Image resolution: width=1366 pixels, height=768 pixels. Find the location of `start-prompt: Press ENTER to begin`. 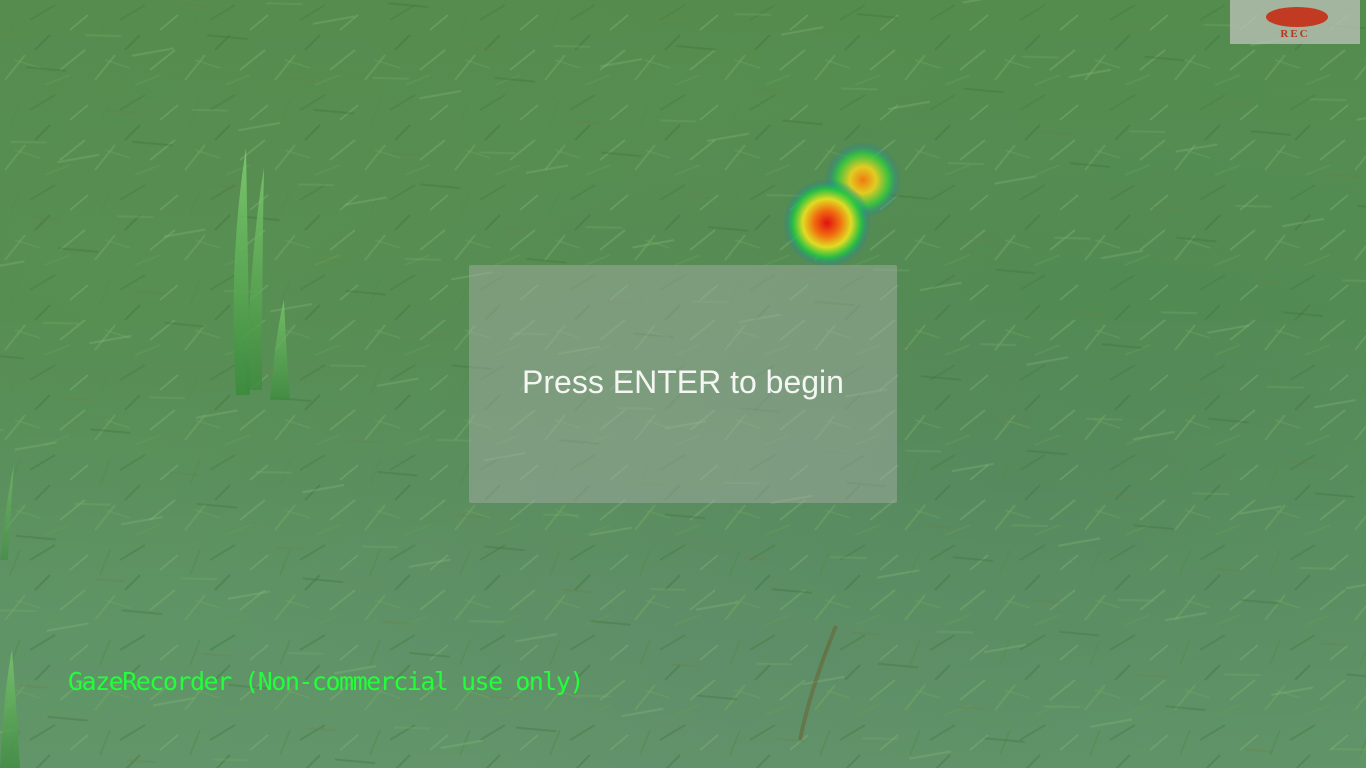

start-prompt: Press ENTER to begin is located at coordinates (683, 382).